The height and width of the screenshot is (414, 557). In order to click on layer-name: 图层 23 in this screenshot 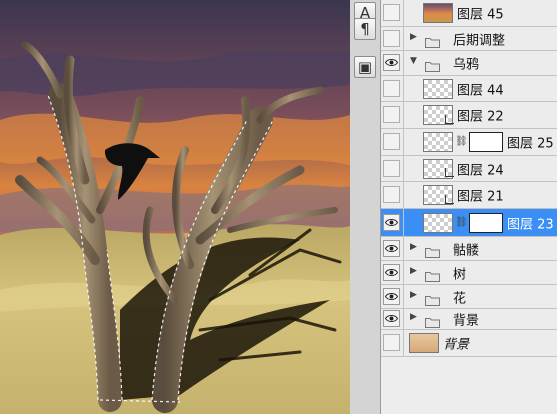, I will do `click(530, 224)`.